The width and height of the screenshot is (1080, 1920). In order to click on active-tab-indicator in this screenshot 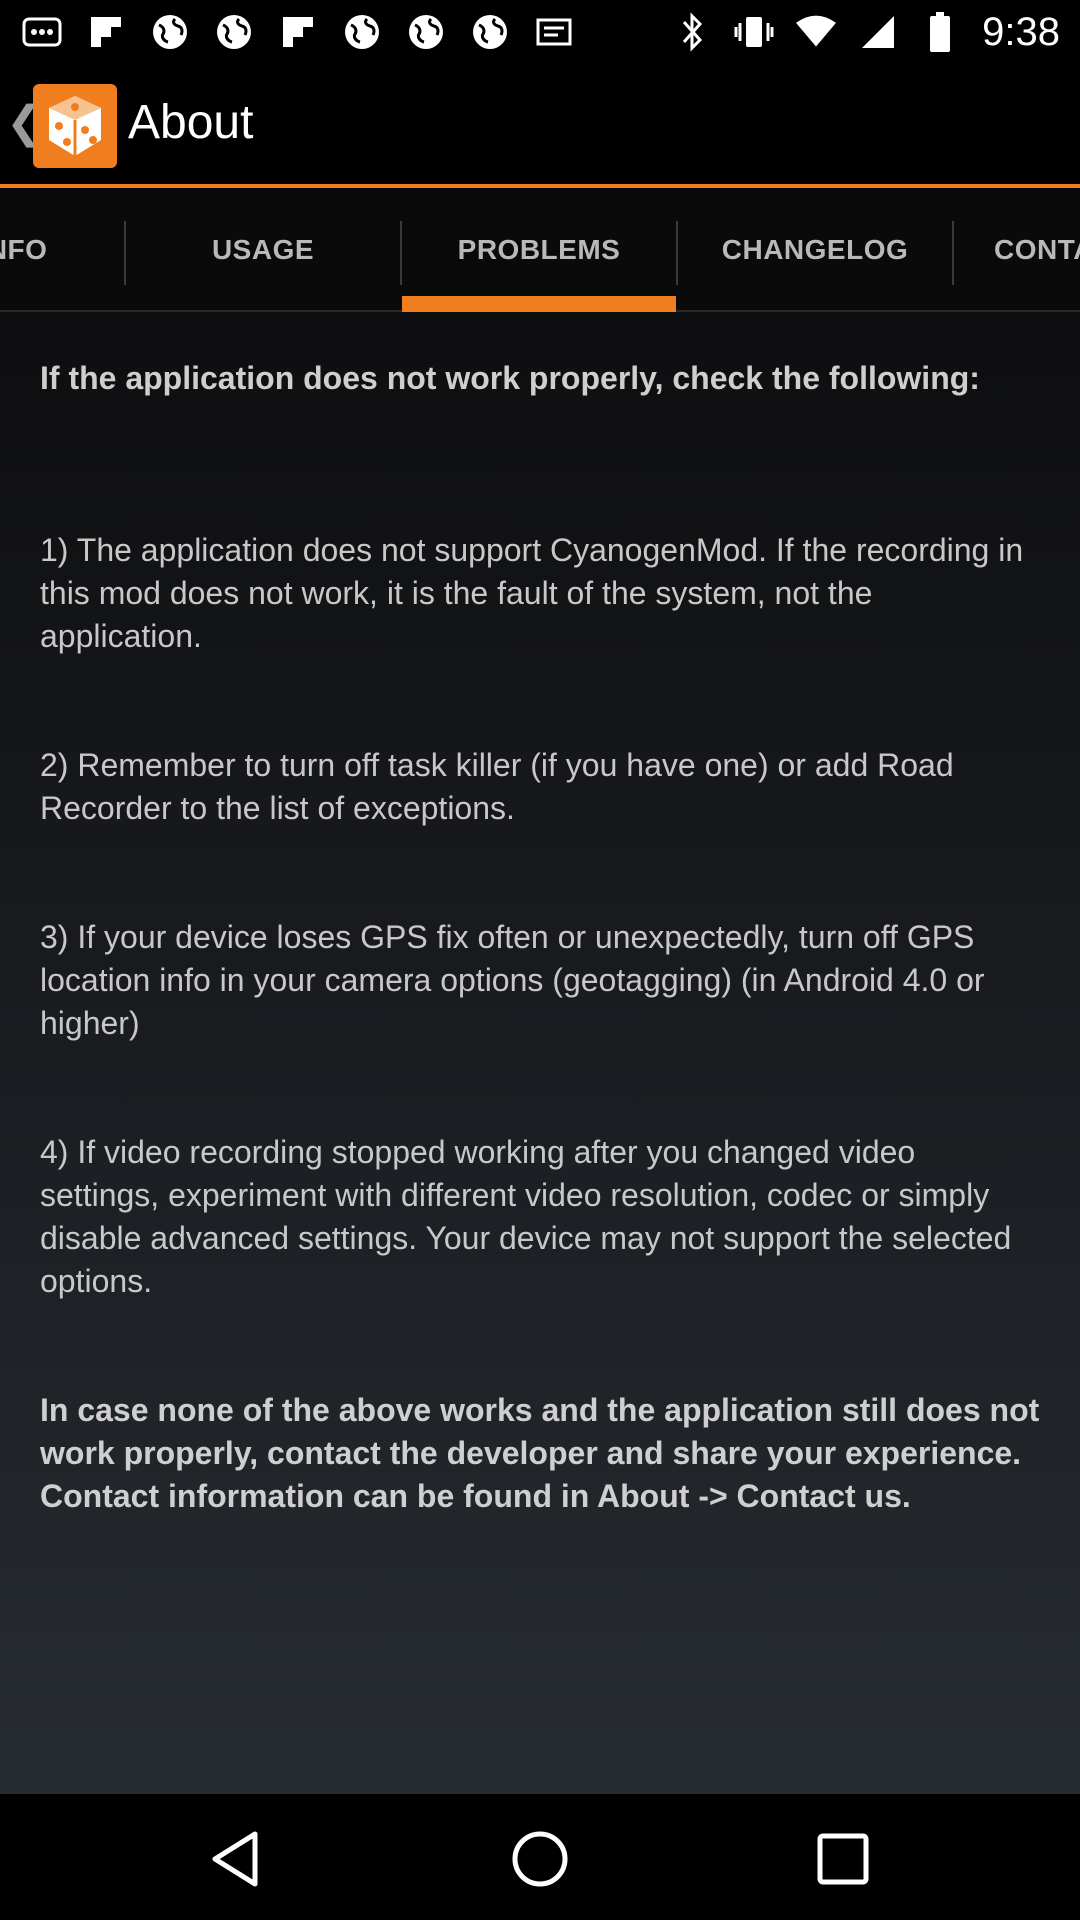, I will do `click(539, 304)`.